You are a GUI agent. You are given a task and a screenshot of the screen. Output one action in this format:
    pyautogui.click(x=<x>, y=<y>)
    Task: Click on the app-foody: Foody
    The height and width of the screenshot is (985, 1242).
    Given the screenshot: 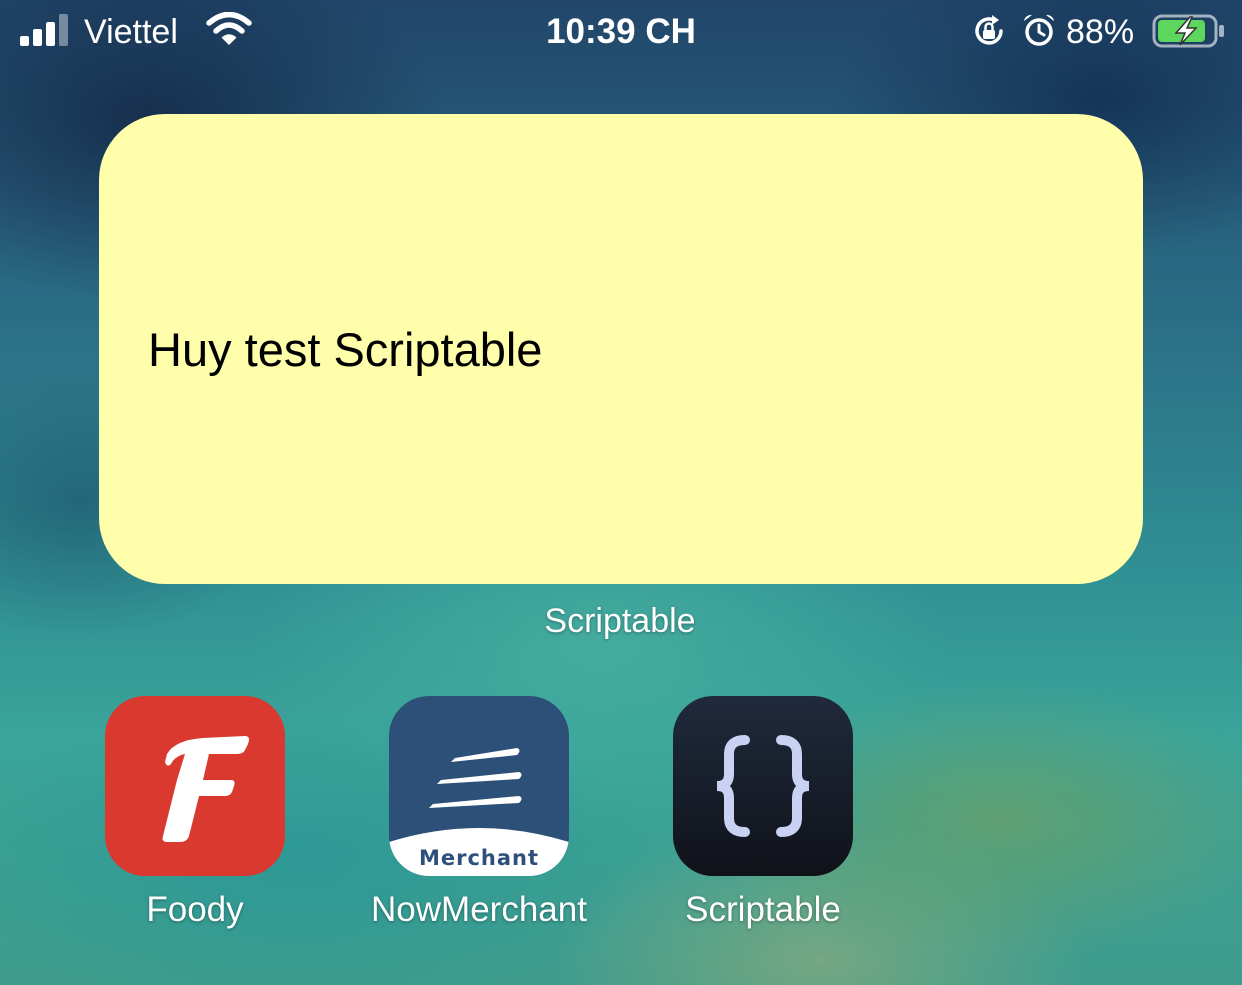 What is the action you would take?
    pyautogui.click(x=195, y=821)
    